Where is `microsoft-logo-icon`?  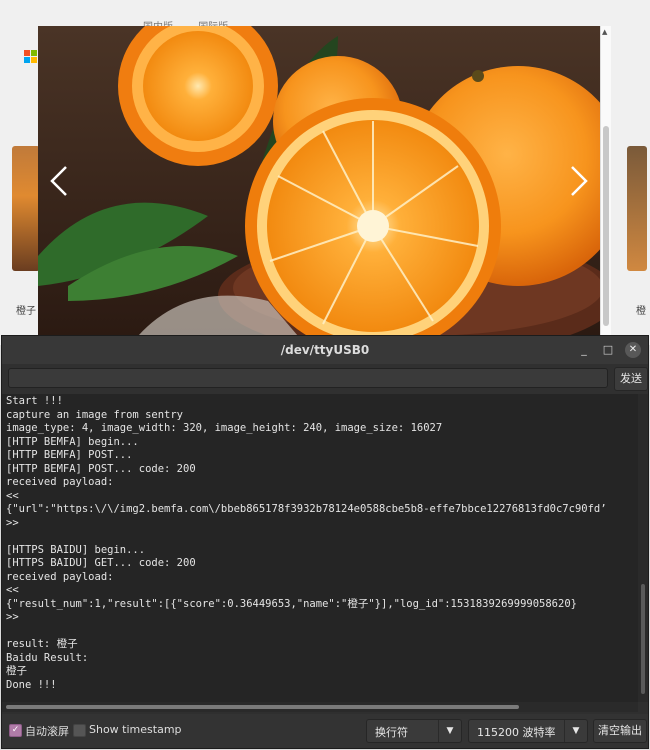
microsoft-logo-icon is located at coordinates (30, 56).